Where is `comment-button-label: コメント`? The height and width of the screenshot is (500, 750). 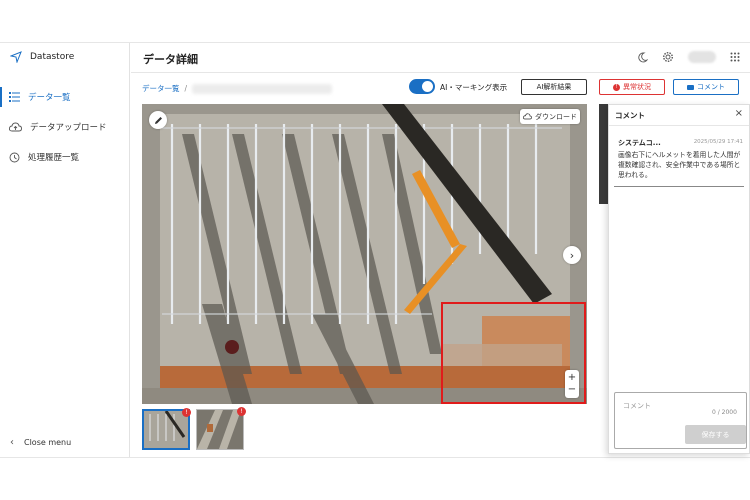
comment-button-label: コメント is located at coordinates (711, 87).